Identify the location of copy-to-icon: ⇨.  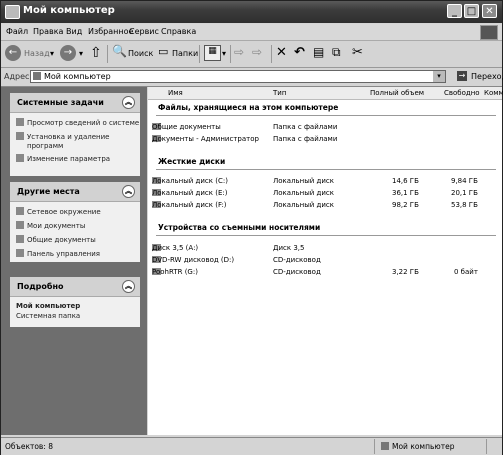
(257, 54).